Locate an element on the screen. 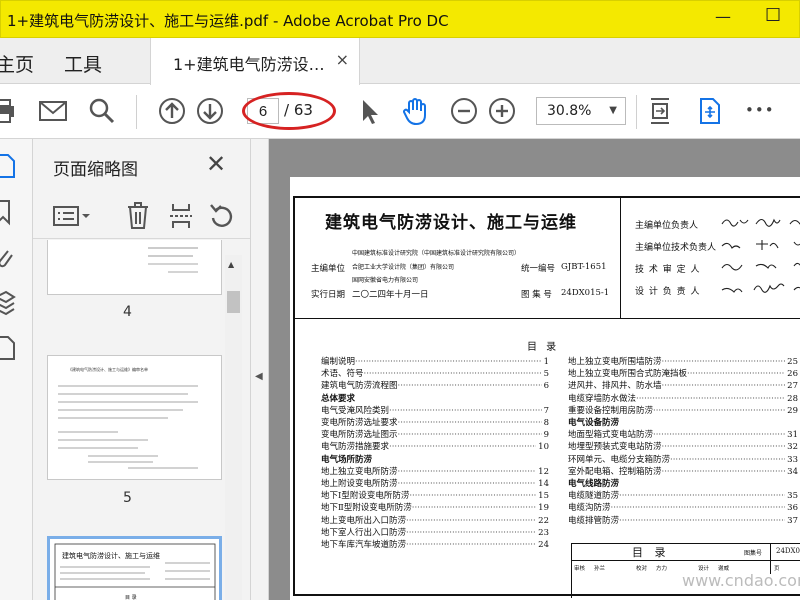  toc-entry: 电气场所防涝 is located at coordinates (435, 460).